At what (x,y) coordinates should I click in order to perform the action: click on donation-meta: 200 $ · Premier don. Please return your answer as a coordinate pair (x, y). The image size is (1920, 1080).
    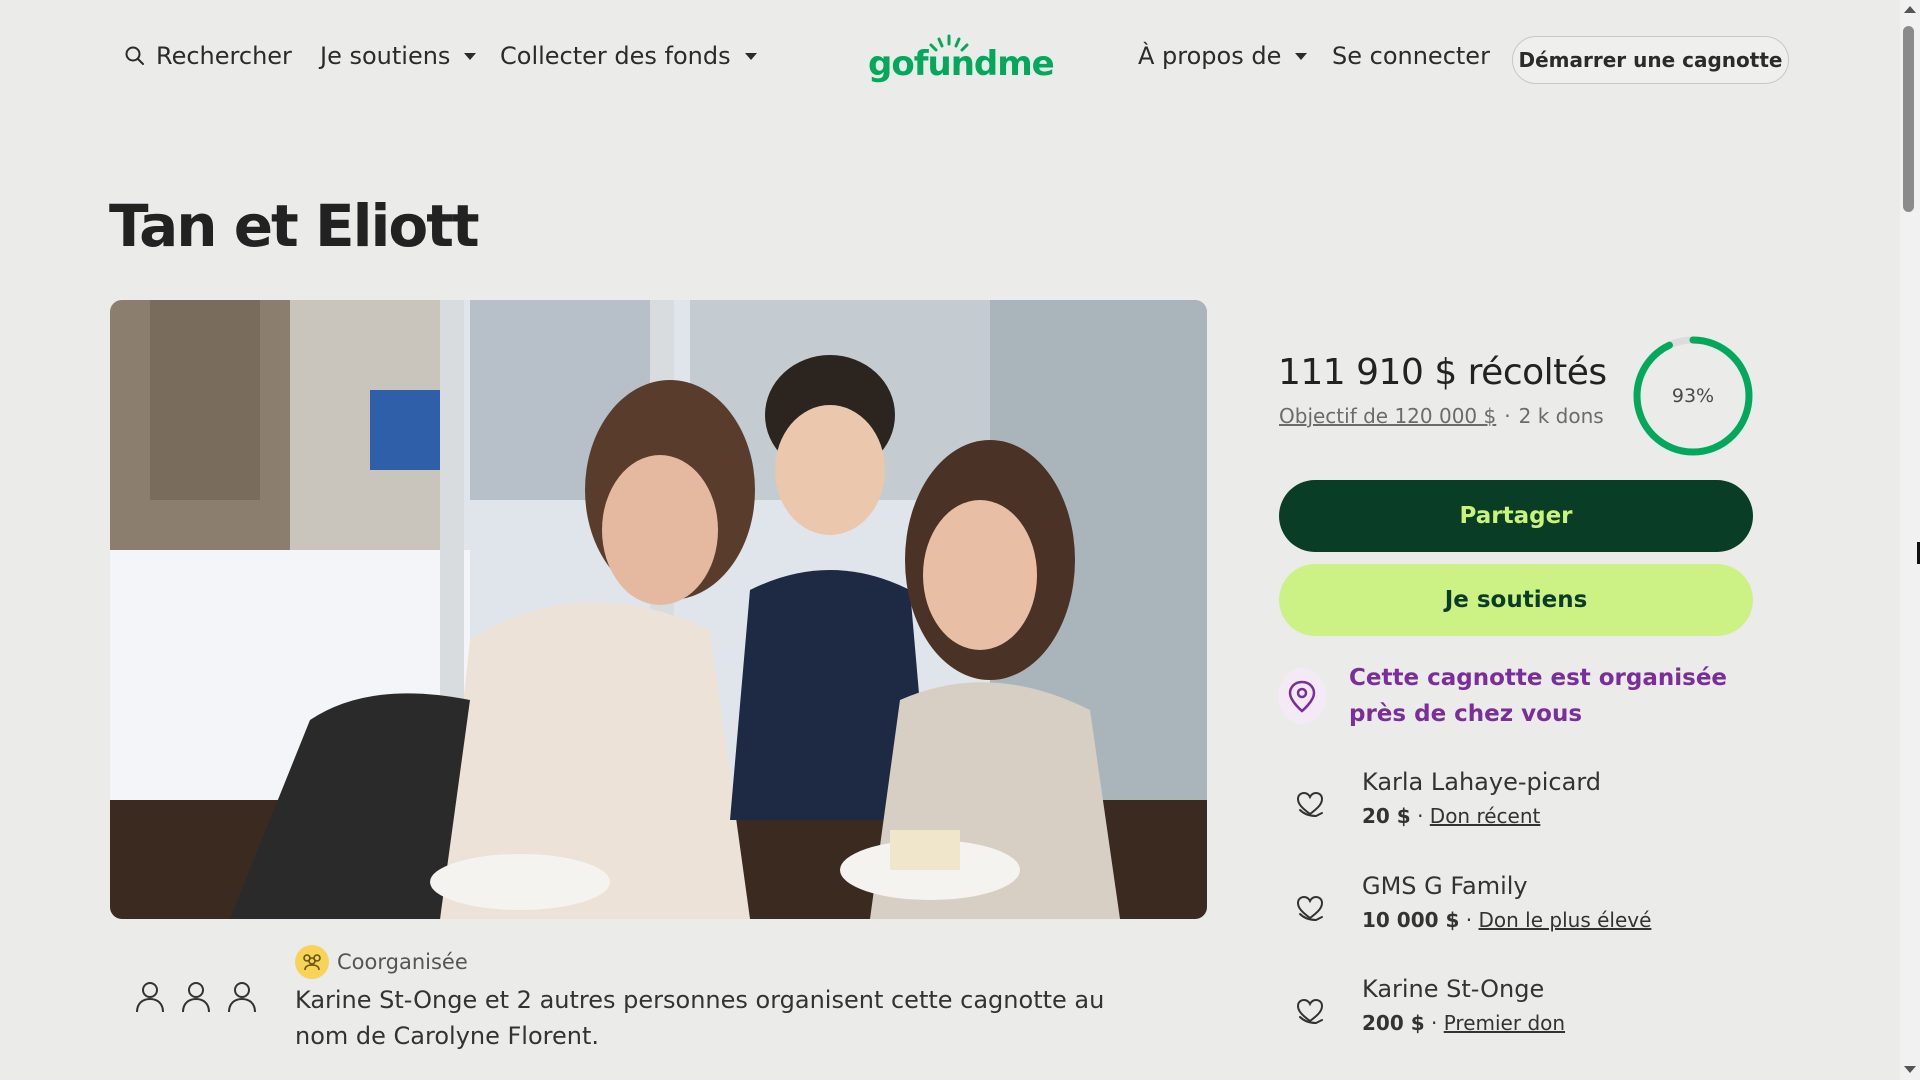
    Looking at the image, I should click on (1464, 1023).